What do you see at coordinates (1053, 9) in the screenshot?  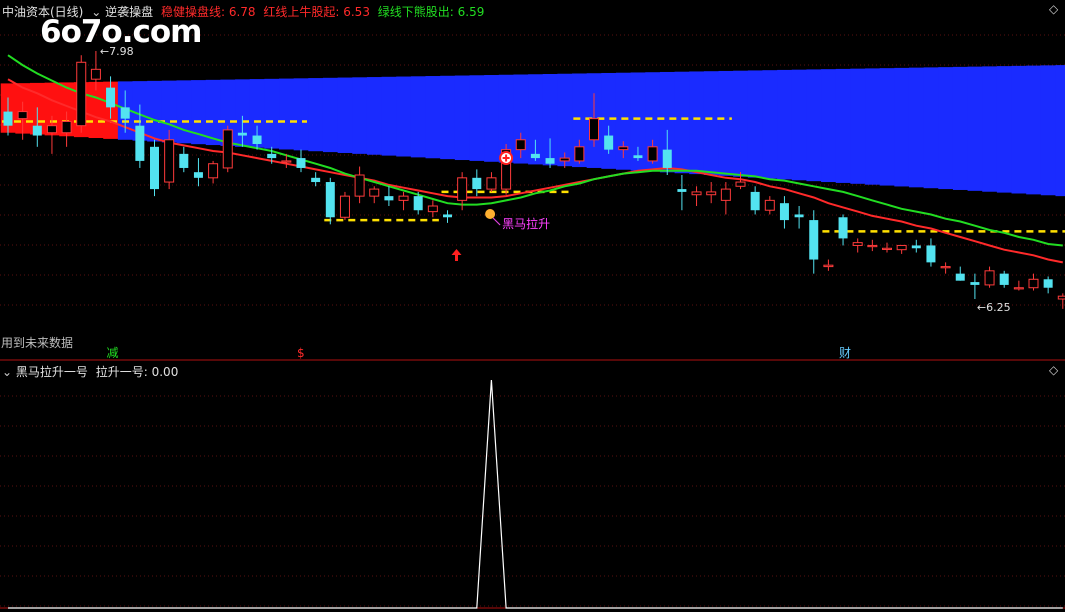 I see `expand-icon: ◇` at bounding box center [1053, 9].